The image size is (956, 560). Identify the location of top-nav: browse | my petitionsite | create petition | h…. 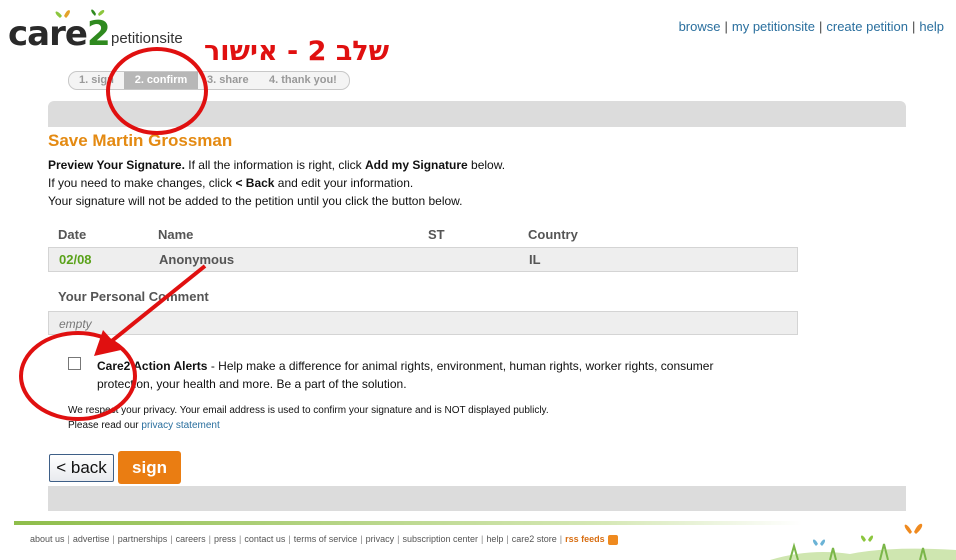
(811, 26).